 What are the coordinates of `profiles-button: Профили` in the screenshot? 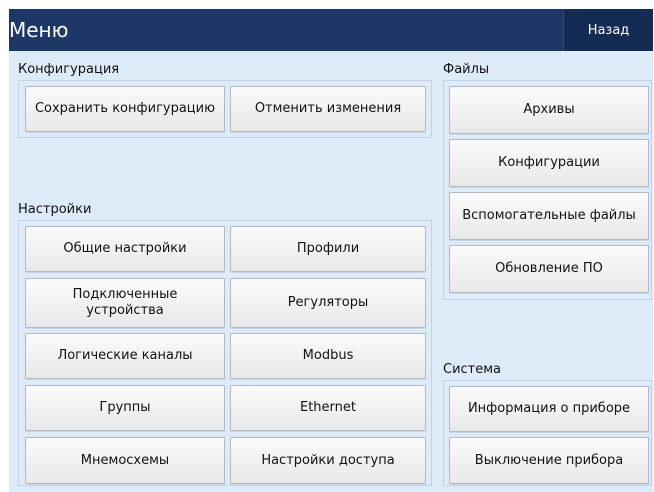 It's located at (328, 249).